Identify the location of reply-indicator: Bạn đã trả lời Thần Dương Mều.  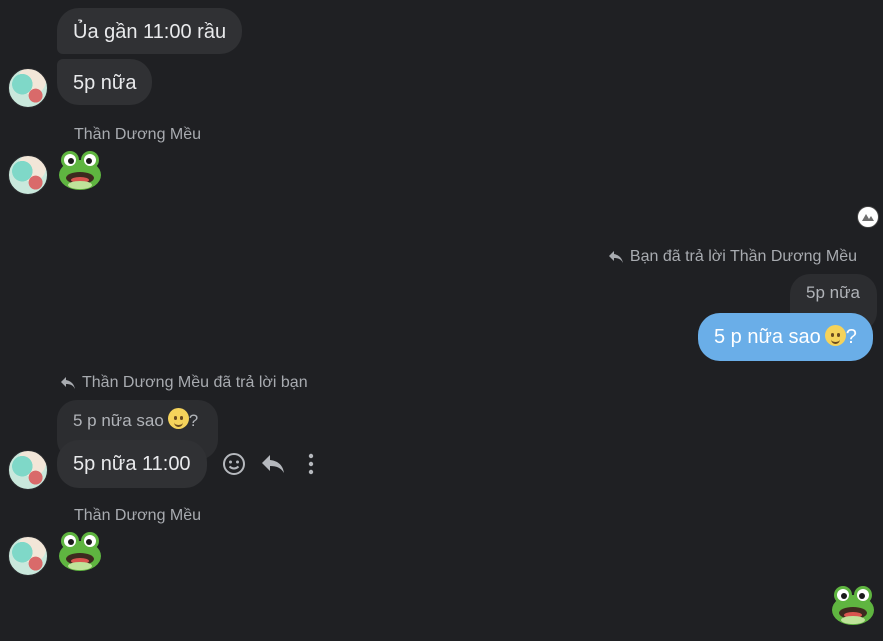
(732, 257).